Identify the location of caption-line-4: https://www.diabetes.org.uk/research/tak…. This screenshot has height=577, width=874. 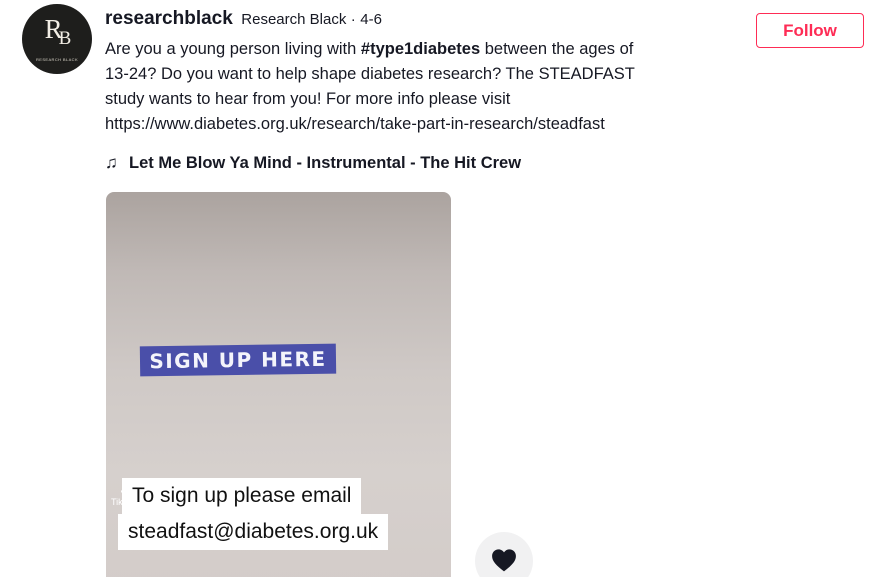
(355, 124).